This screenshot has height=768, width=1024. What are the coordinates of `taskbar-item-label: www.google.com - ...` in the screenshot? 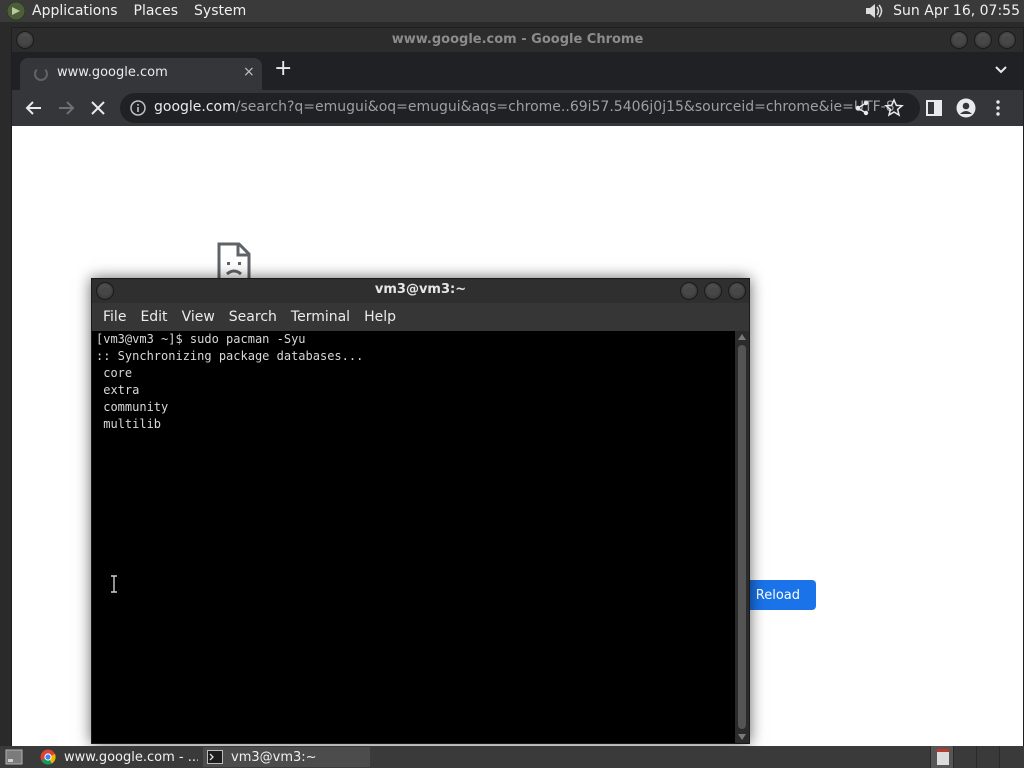 It's located at (131, 757).